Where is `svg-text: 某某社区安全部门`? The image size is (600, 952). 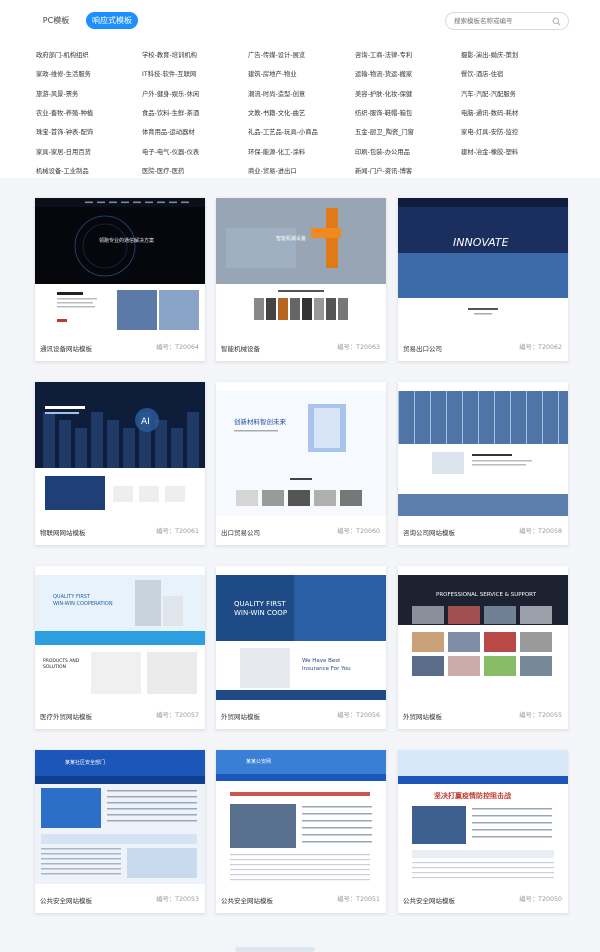
svg-text: 某某社区安全部门 is located at coordinates (85, 762).